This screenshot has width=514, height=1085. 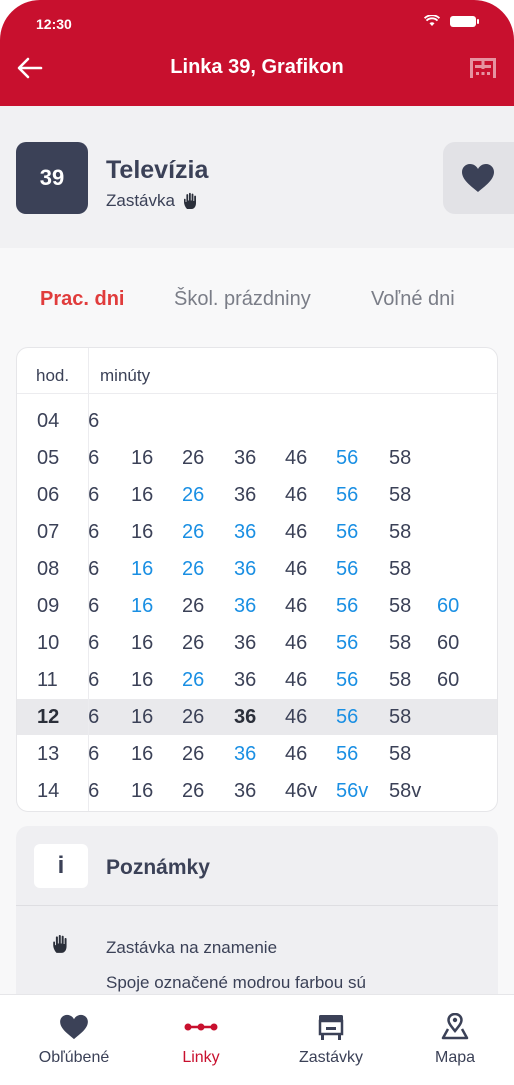 What do you see at coordinates (413, 299) in the screenshot?
I see `tab-days-off: Voľné dni` at bounding box center [413, 299].